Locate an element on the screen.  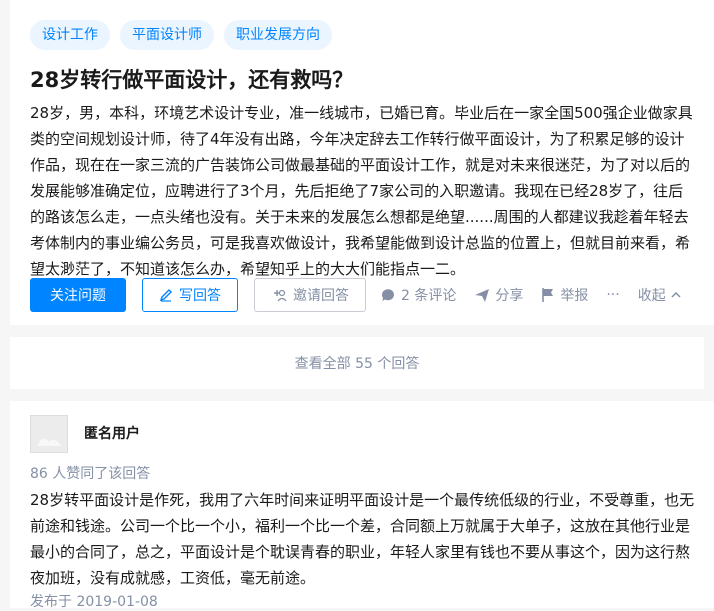
share-button: 分享 is located at coordinates (498, 295).